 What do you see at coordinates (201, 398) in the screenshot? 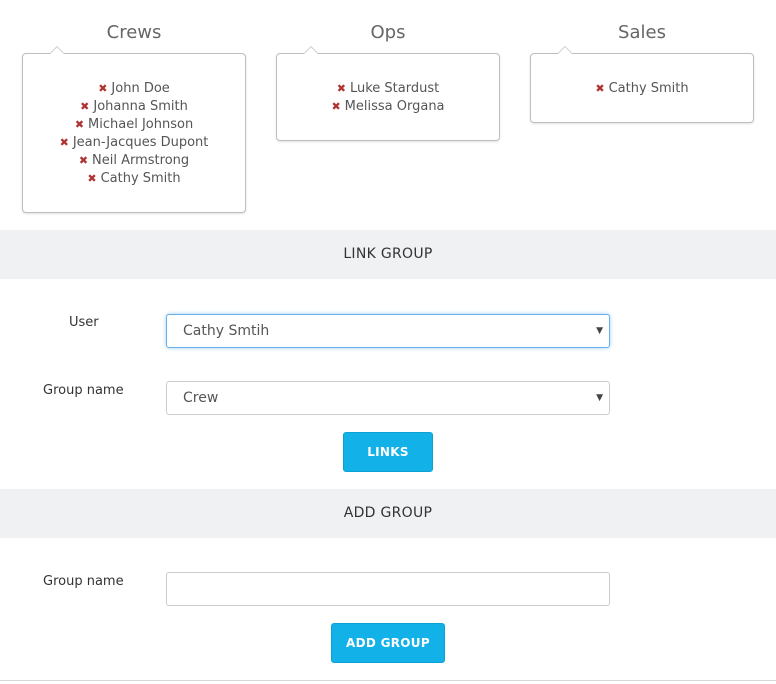
I see `group-select-value: Crew` at bounding box center [201, 398].